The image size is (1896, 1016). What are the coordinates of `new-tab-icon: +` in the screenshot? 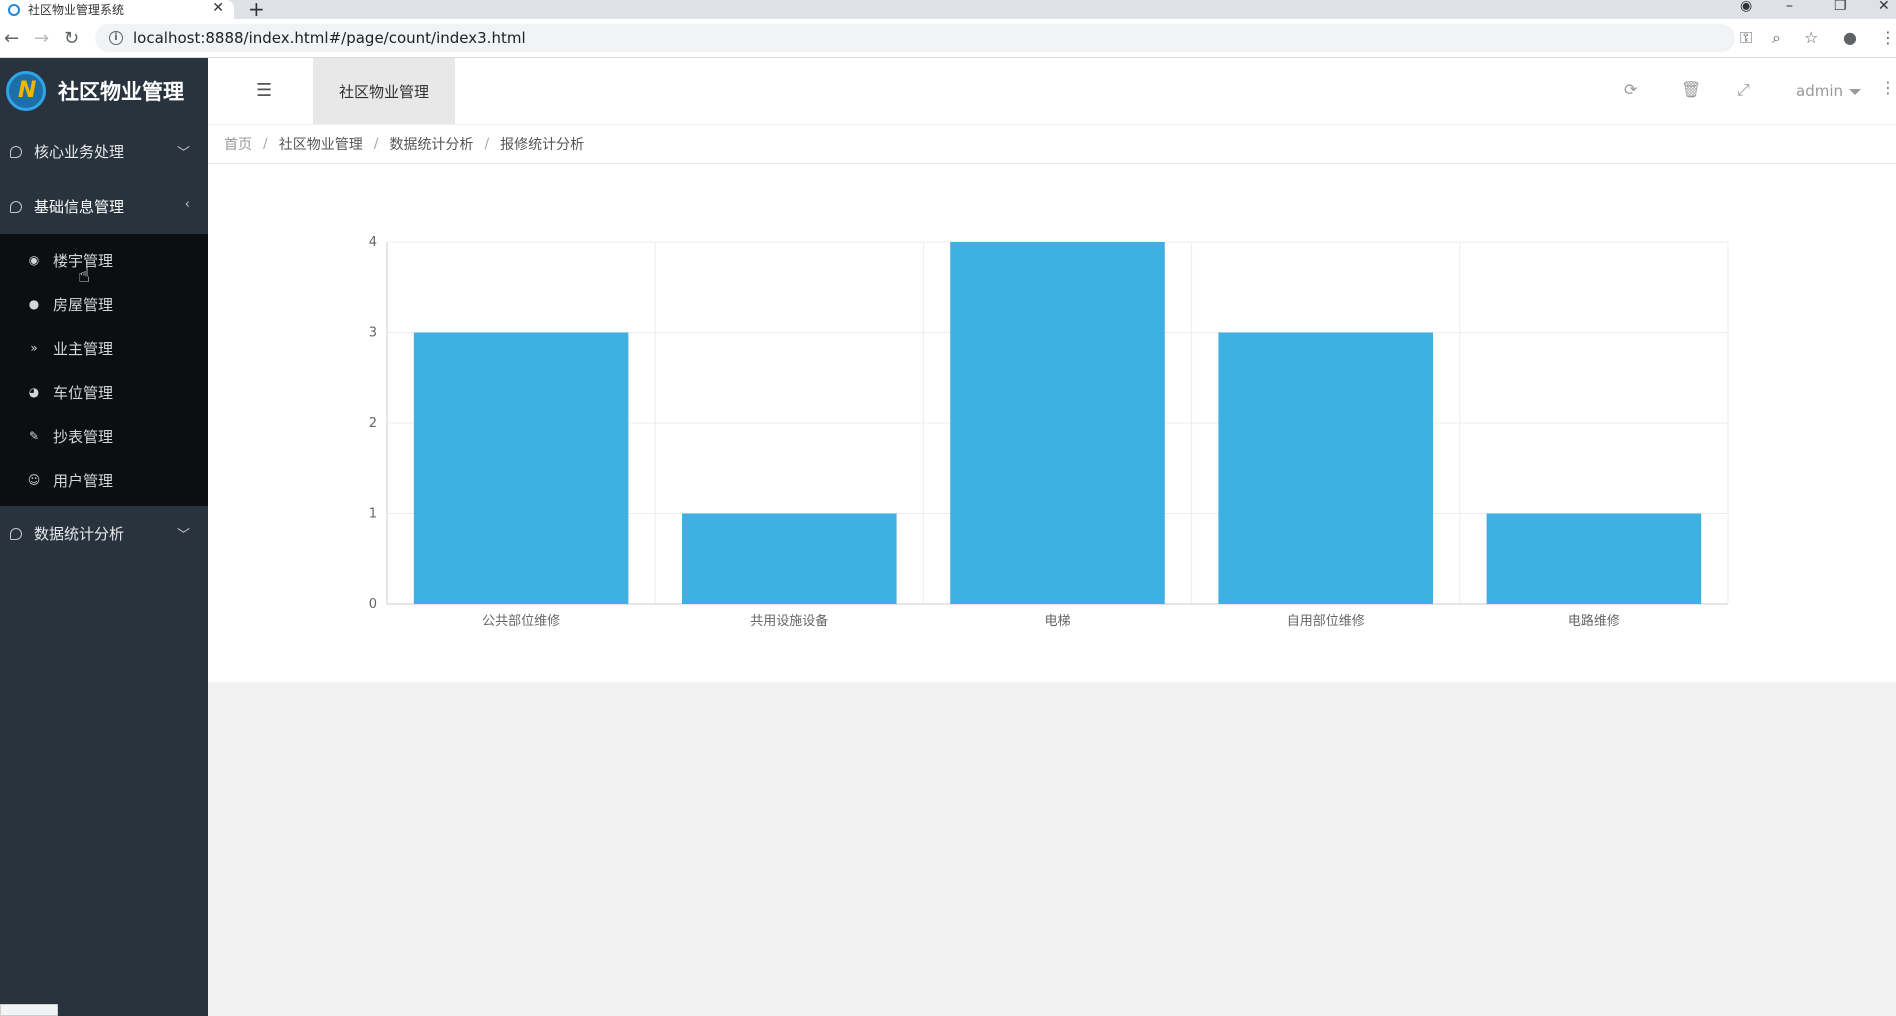 It's located at (256, 10).